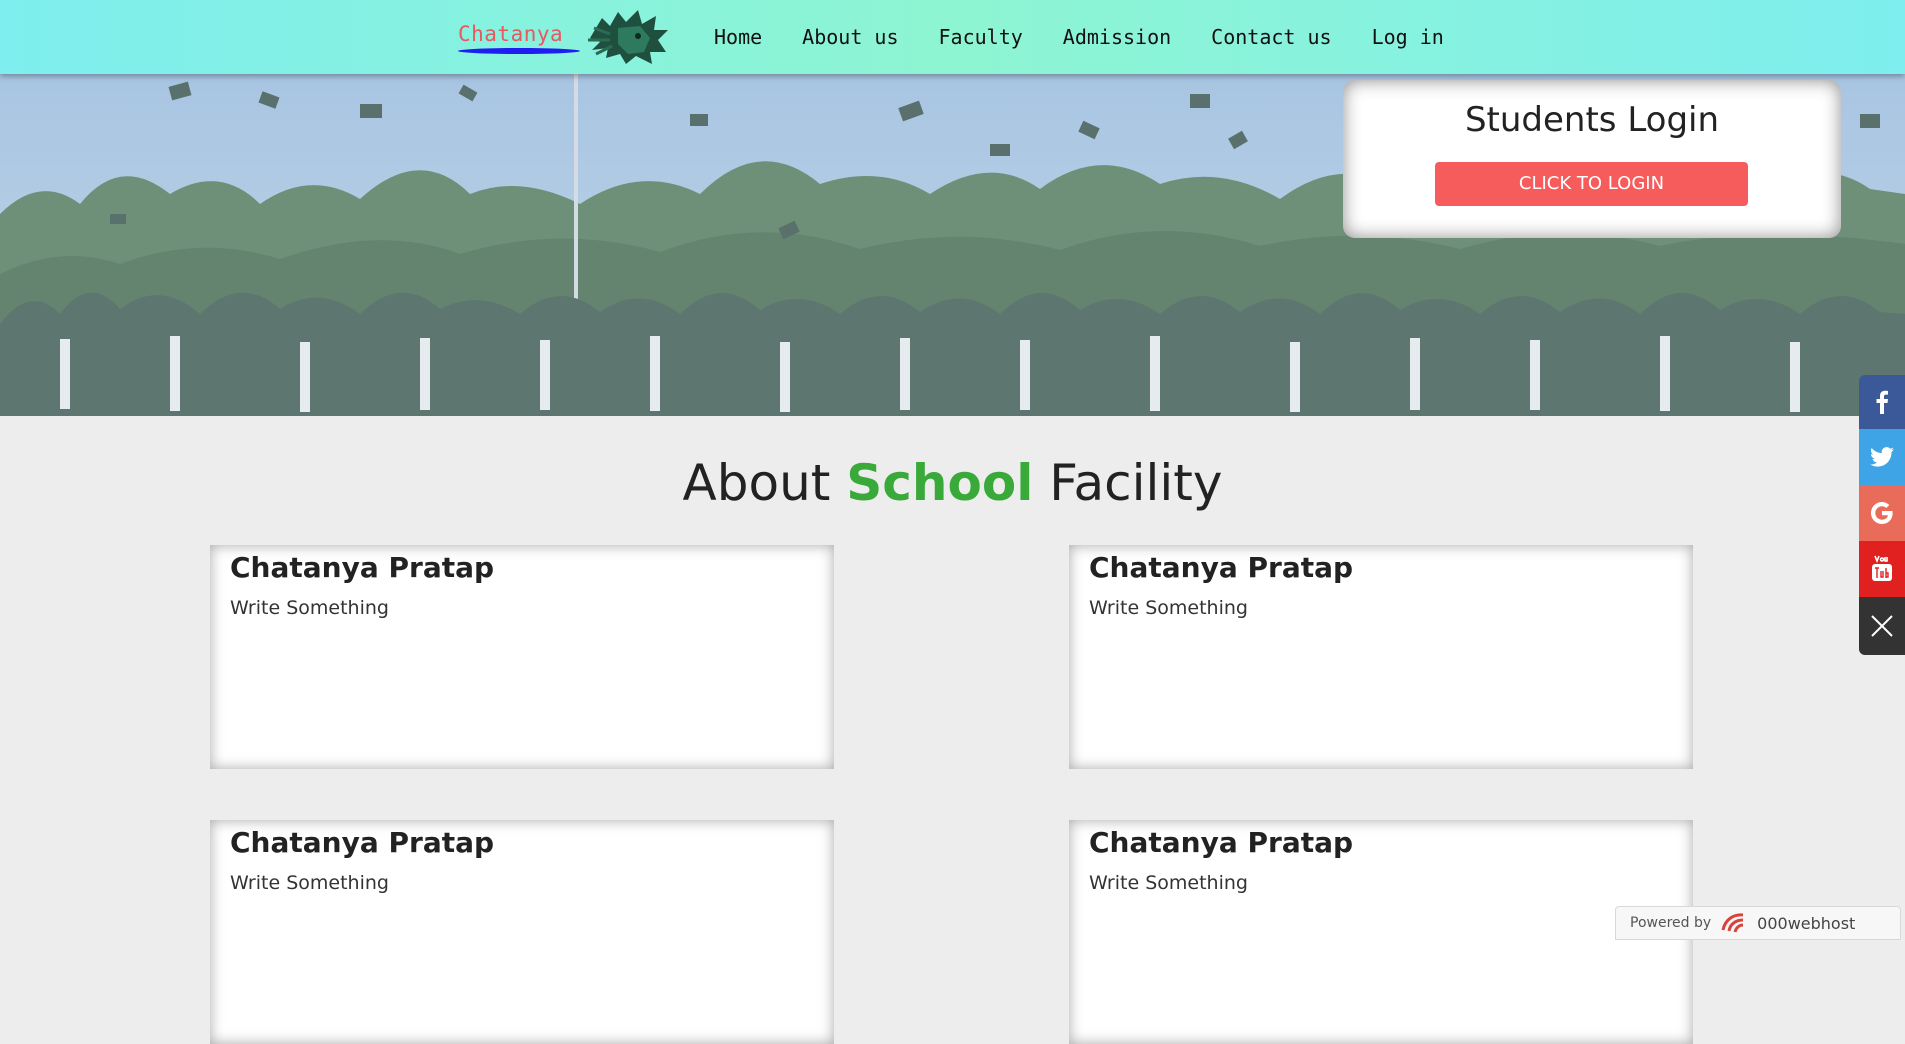  What do you see at coordinates (940, 483) in the screenshot?
I see `section-title-accent: School` at bounding box center [940, 483].